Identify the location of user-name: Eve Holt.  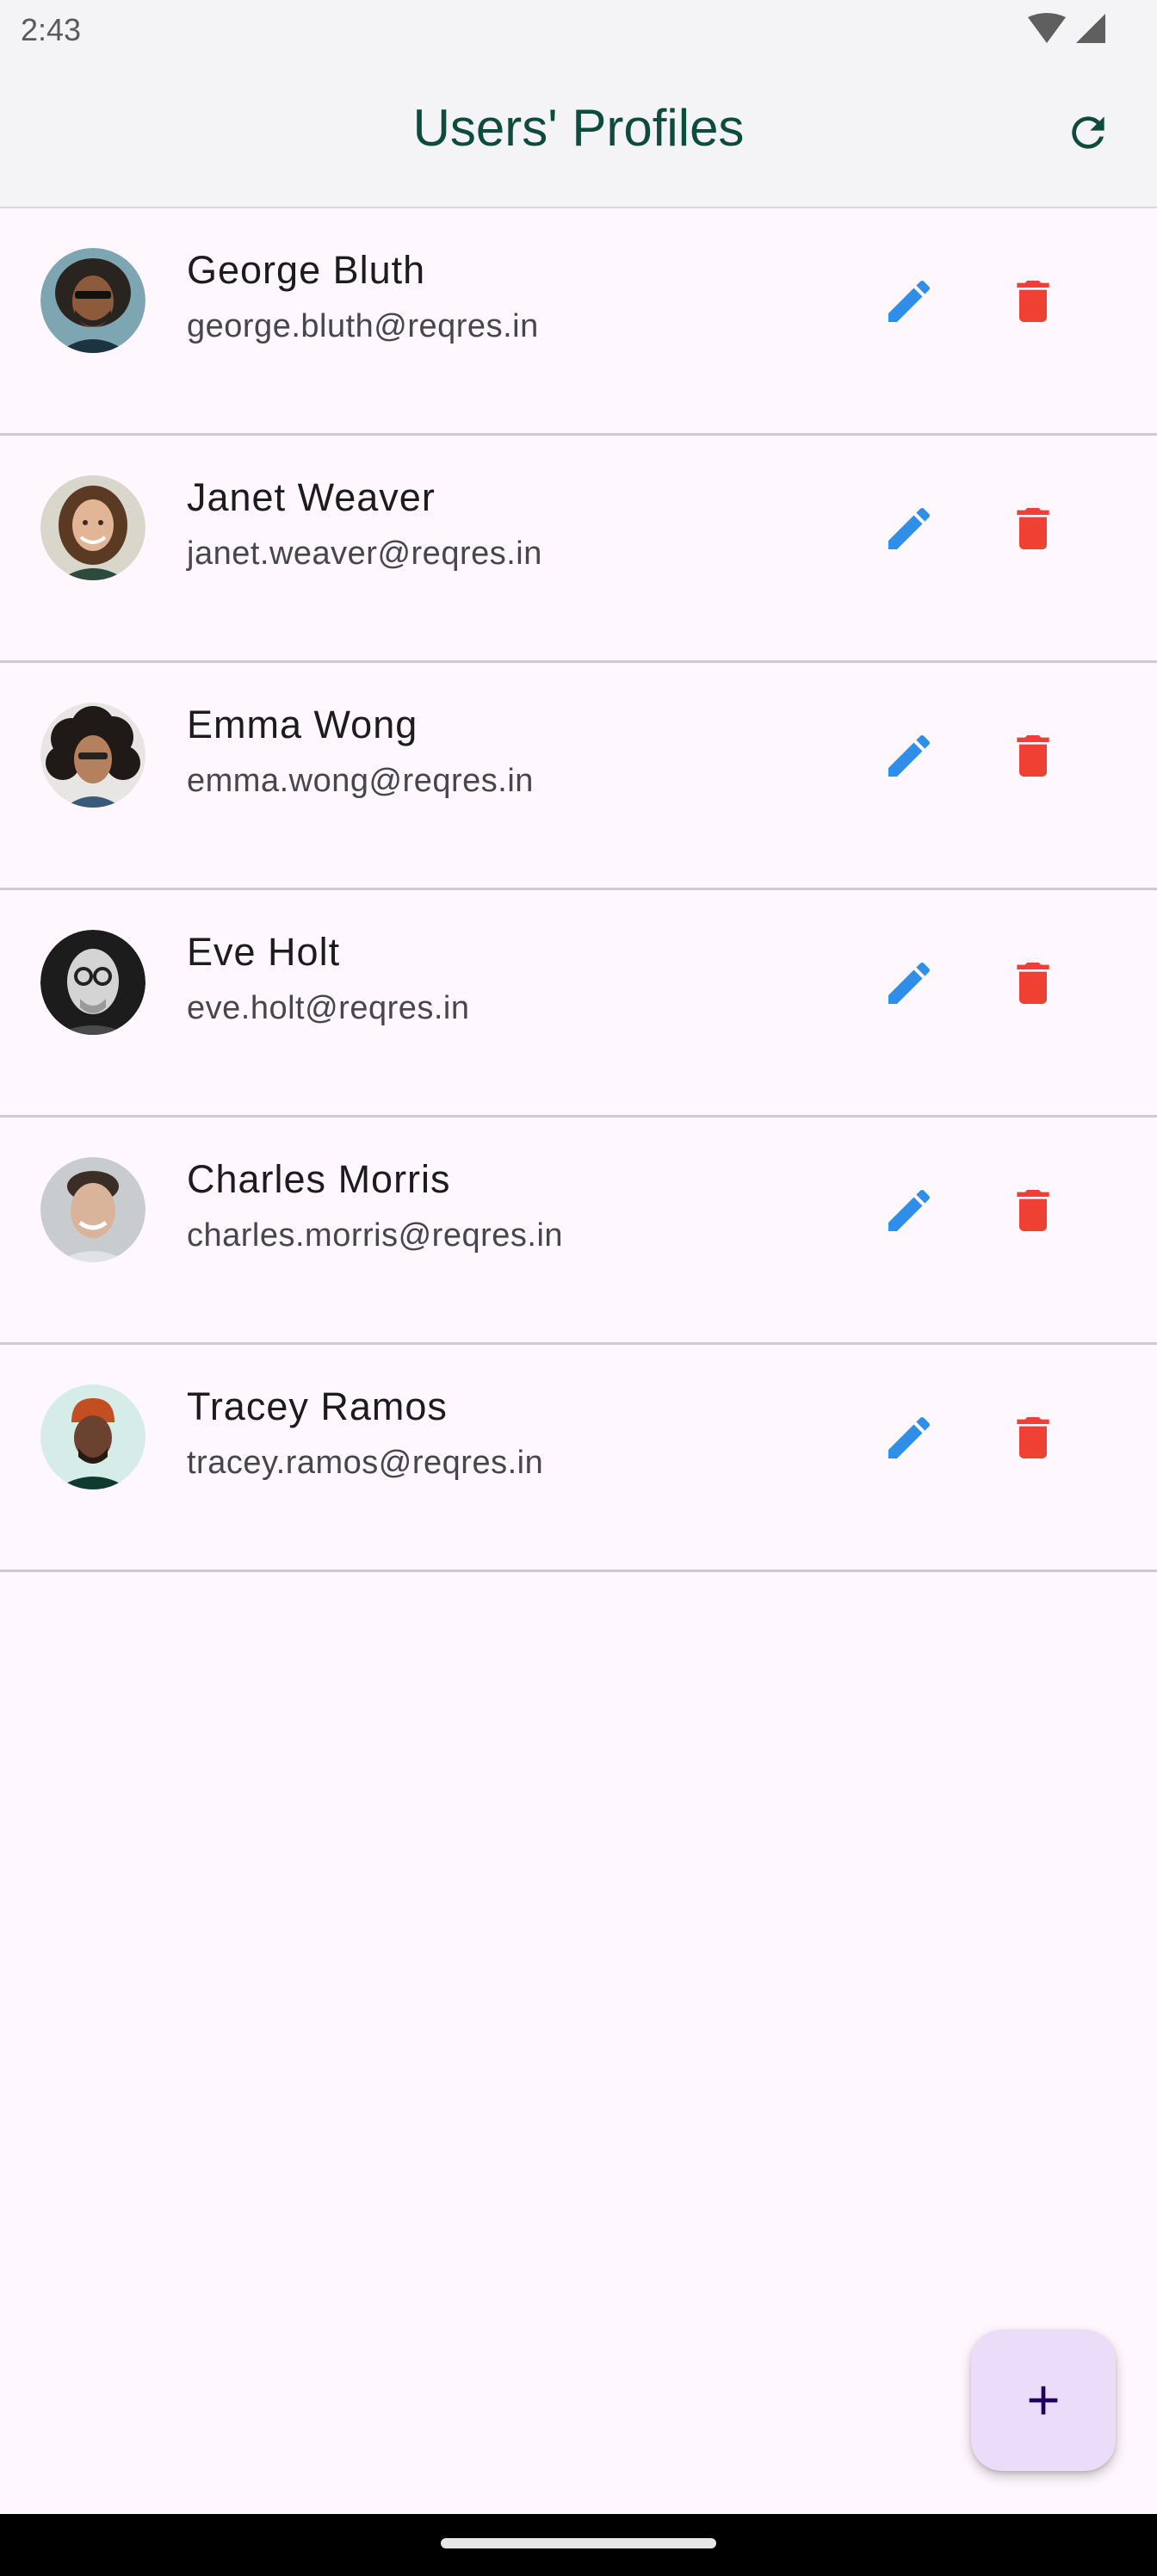
(264, 952).